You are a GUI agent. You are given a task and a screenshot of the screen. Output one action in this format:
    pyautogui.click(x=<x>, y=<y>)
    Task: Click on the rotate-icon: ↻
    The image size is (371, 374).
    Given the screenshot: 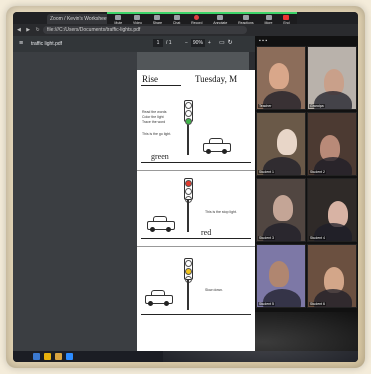 What is the action you would take?
    pyautogui.click(x=230, y=42)
    